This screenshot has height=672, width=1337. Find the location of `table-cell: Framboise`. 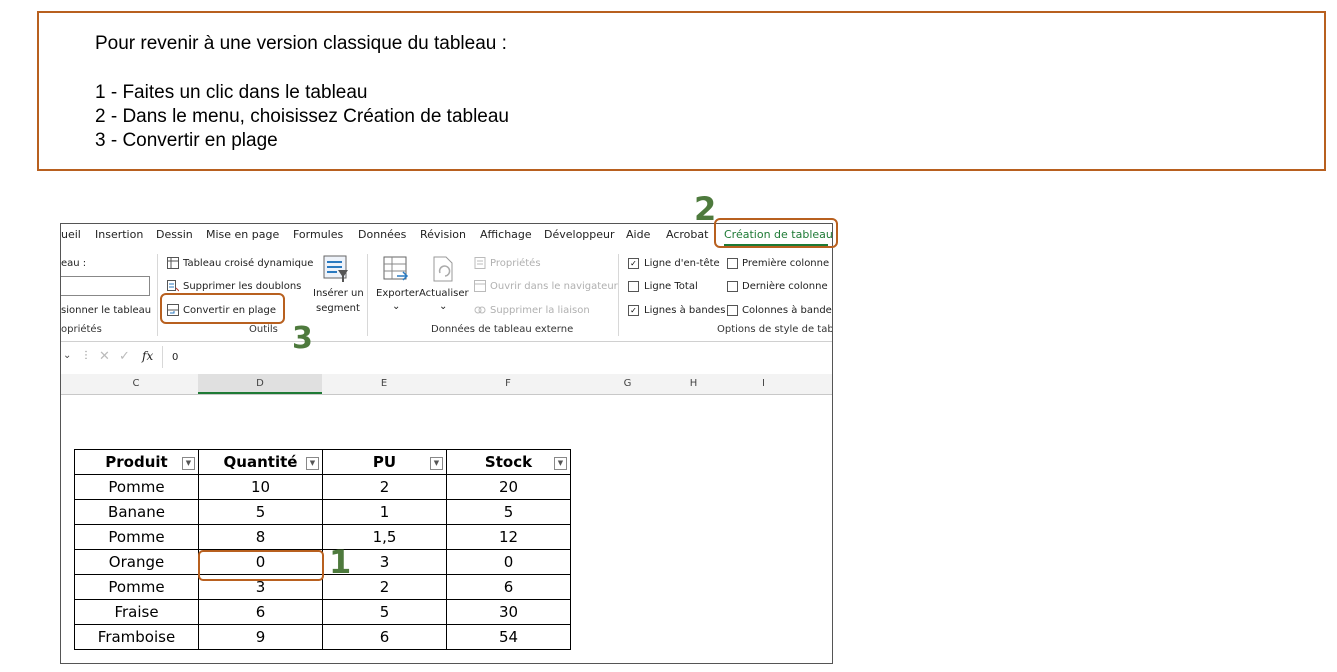

table-cell: Framboise is located at coordinates (136, 637).